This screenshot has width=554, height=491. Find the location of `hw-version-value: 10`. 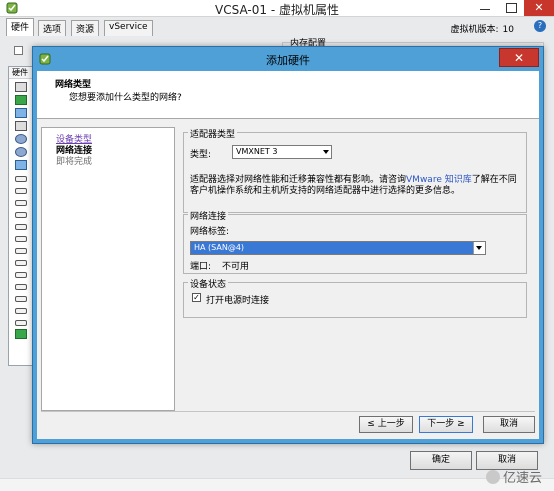

hw-version-value: 10 is located at coordinates (508, 30).